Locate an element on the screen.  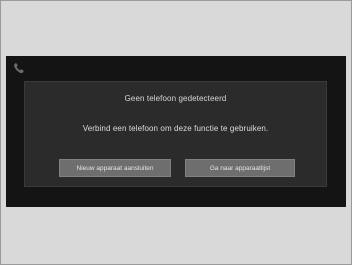
dialog-title: Geen telefoon gedetecteerd is located at coordinates (175, 98).